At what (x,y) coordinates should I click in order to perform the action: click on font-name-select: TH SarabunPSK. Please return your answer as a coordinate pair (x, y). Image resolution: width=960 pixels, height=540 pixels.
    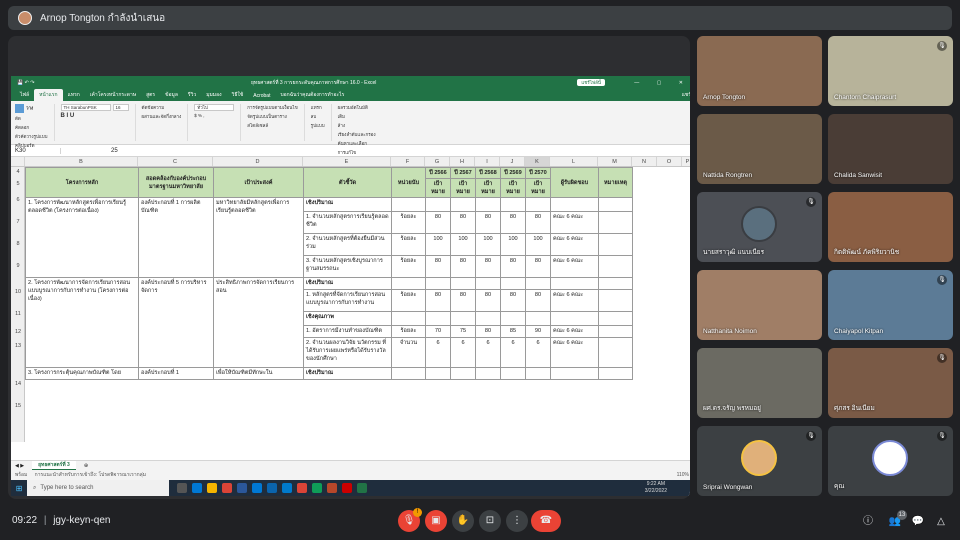
    Looking at the image, I should click on (85, 107).